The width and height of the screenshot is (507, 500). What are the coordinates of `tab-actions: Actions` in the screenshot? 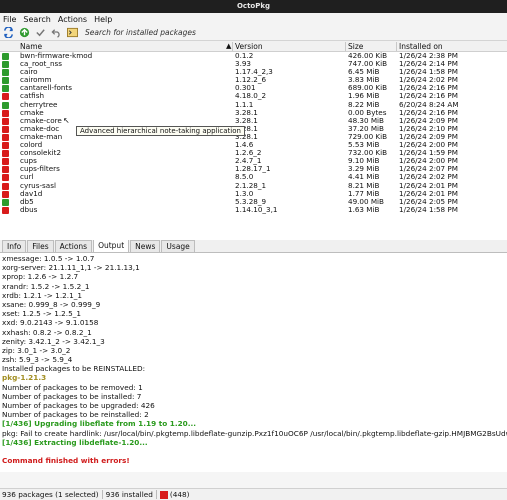 It's located at (73, 246).